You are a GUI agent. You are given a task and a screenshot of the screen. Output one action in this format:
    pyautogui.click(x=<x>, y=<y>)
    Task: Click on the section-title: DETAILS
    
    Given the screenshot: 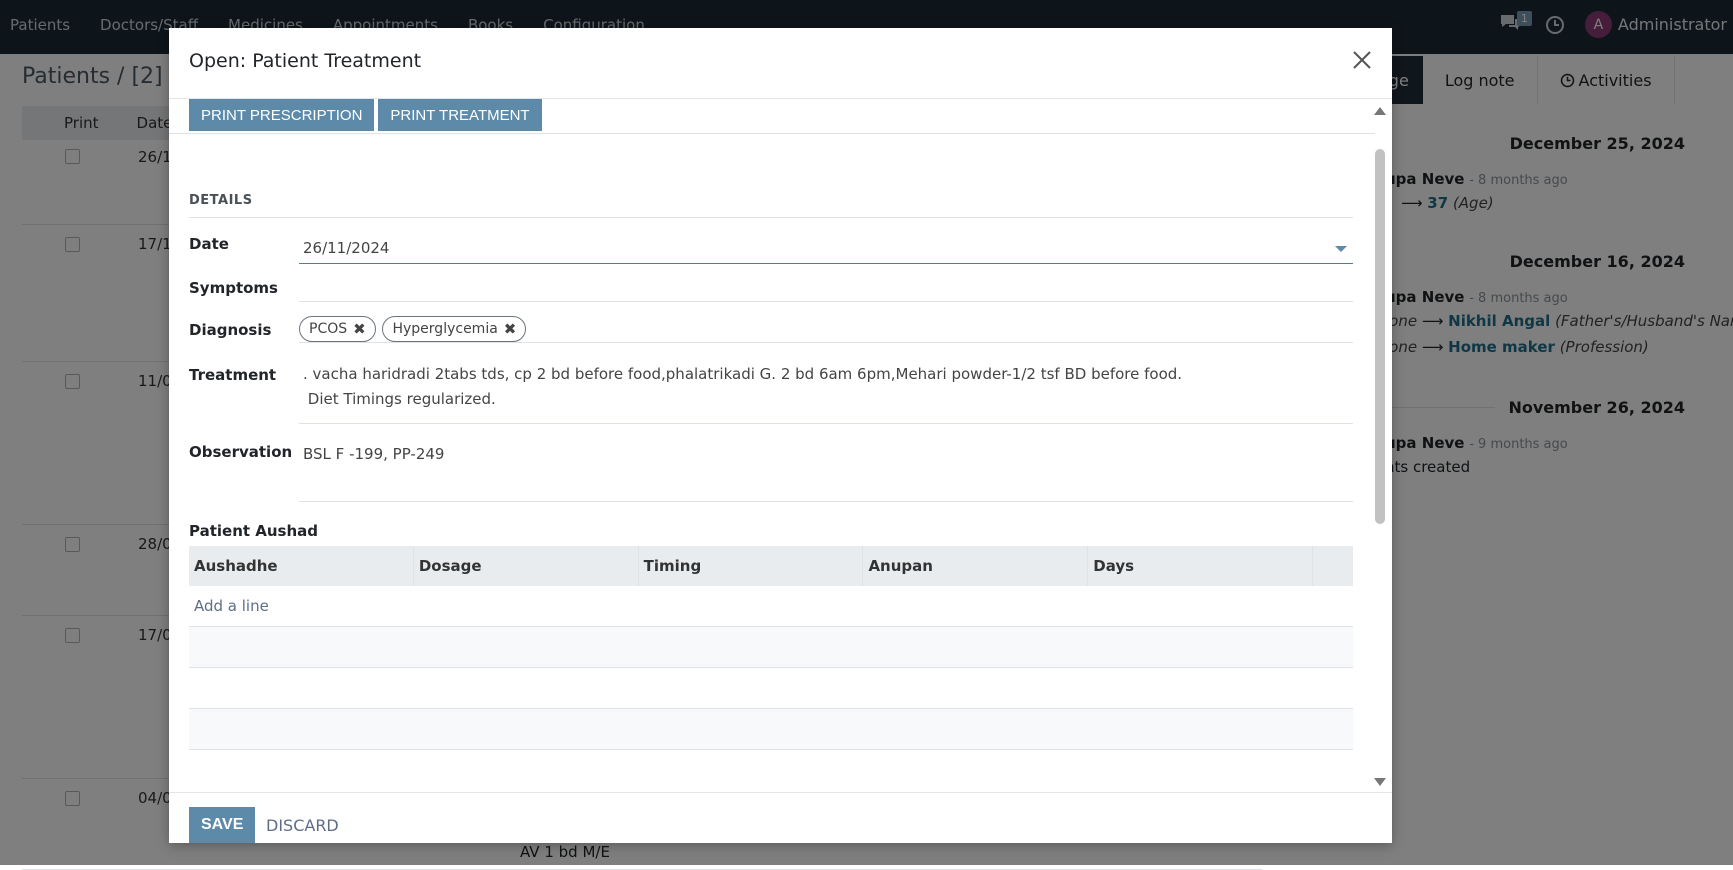 What is the action you would take?
    pyautogui.click(x=221, y=200)
    